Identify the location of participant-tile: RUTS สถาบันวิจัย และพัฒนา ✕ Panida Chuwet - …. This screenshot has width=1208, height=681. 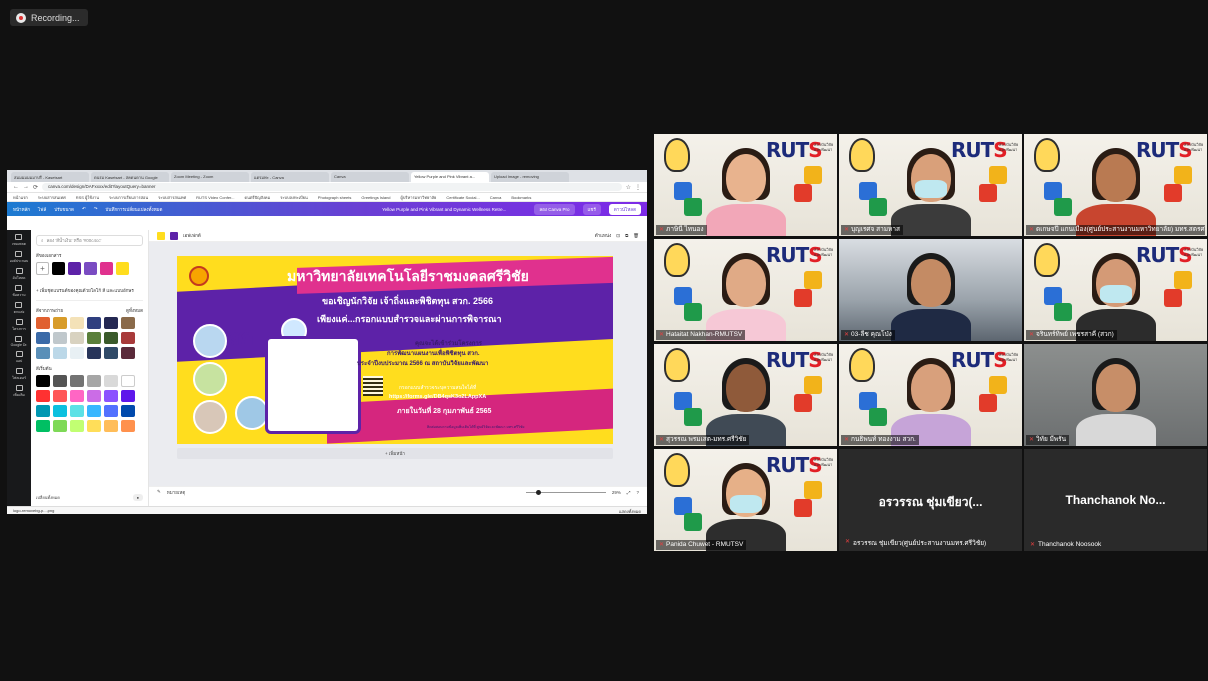
(745, 500).